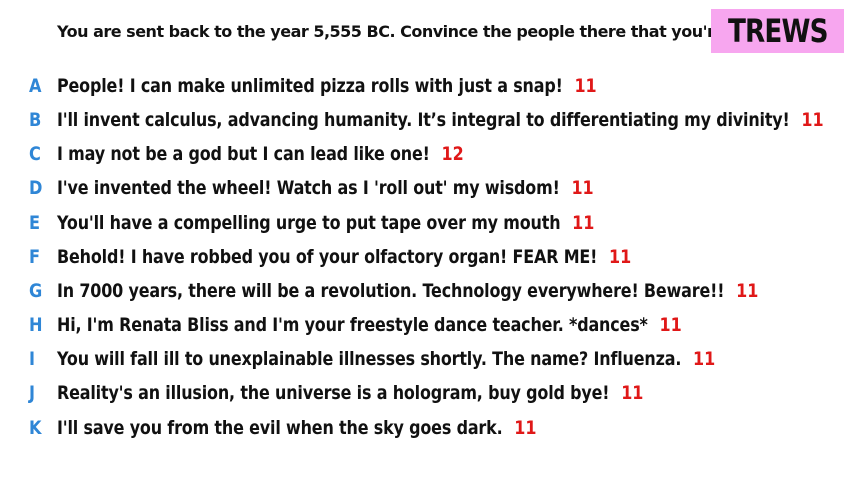 The height and width of the screenshot is (480, 853). I want to click on answer-letter: B, so click(35, 120).